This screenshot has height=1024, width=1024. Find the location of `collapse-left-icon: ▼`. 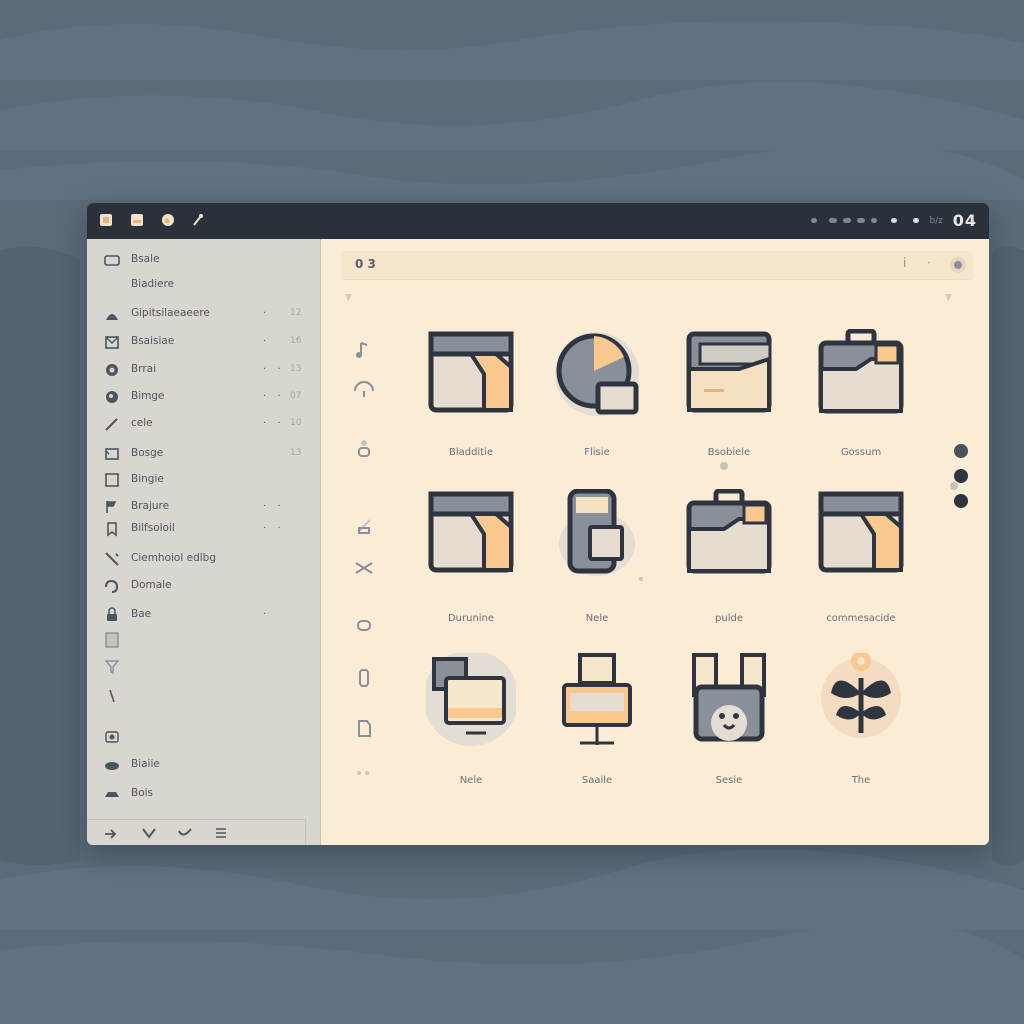

collapse-left-icon: ▼ is located at coordinates (348, 298).